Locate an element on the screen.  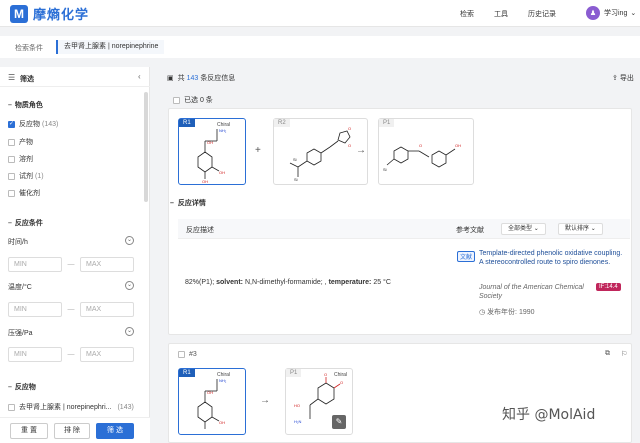
role-product-checkbox: 产物 is located at coordinates (20, 142).